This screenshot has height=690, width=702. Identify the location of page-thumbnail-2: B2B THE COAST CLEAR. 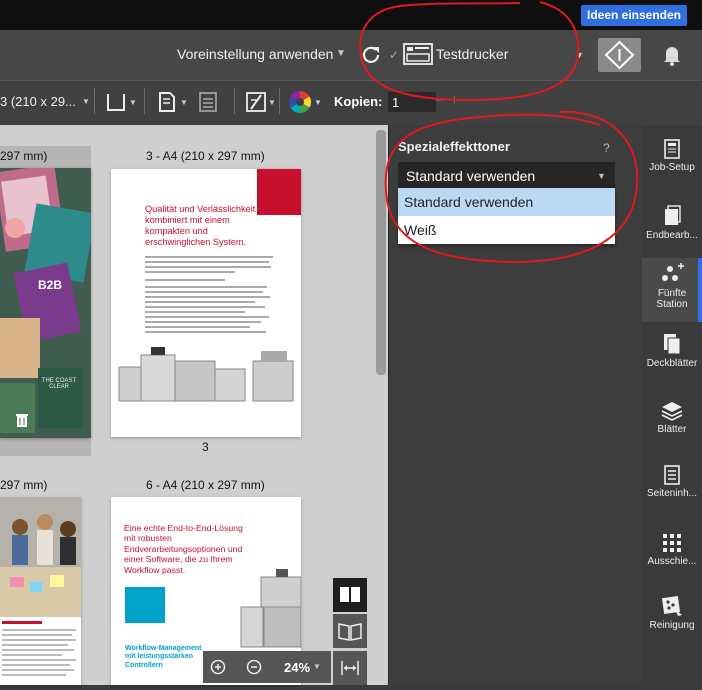
(45, 303).